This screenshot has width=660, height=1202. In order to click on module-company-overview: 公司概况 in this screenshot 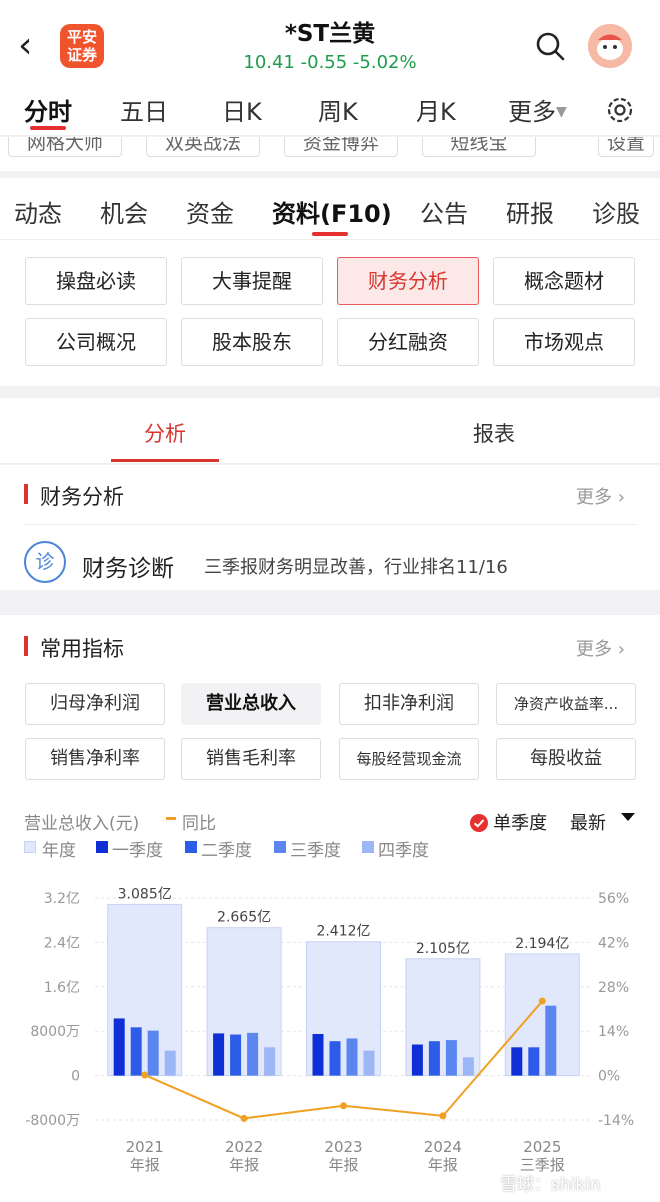, I will do `click(96, 342)`.